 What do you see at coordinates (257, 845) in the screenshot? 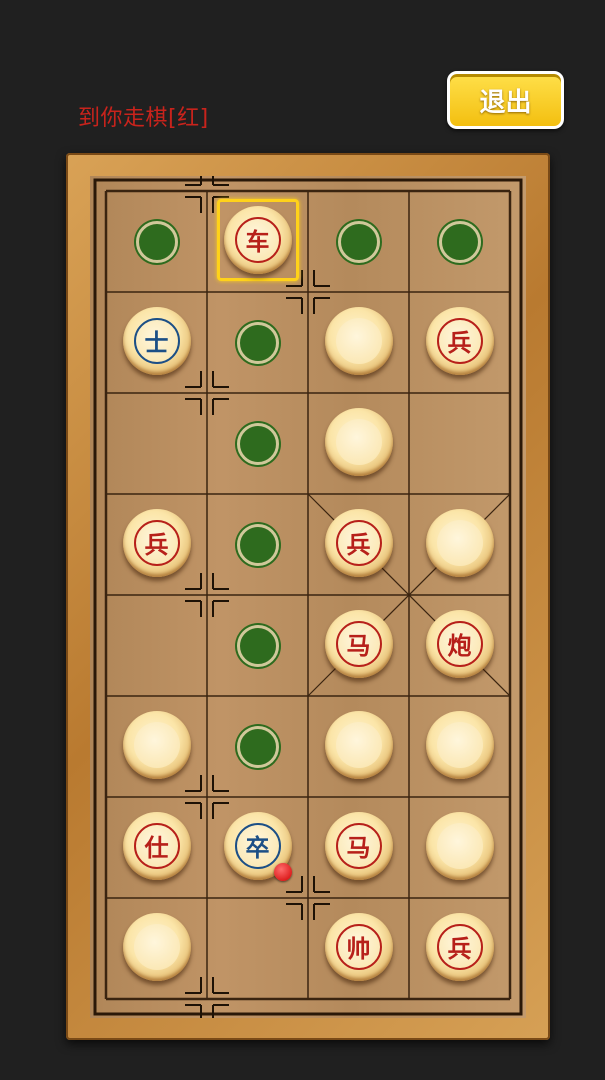
I see `piece-label: 卒` at bounding box center [257, 845].